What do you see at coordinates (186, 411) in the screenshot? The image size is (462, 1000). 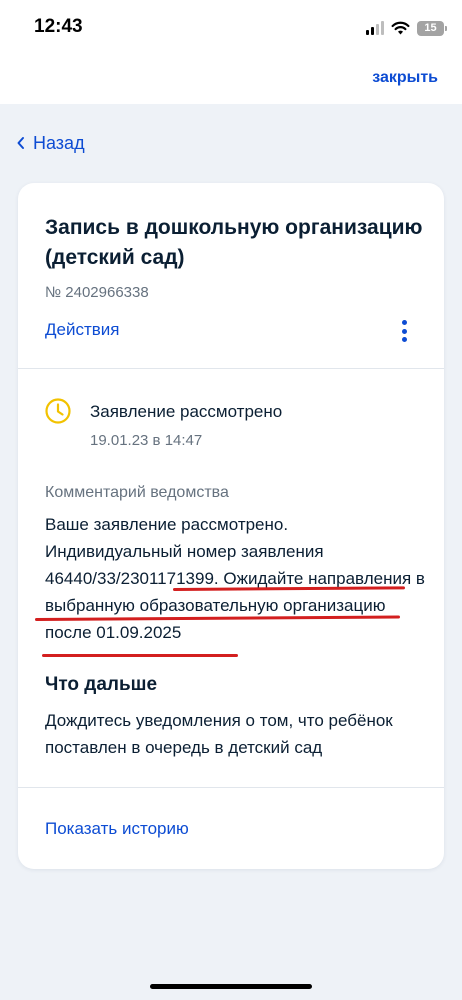 I see `status-title: Заявление рассмотрено` at bounding box center [186, 411].